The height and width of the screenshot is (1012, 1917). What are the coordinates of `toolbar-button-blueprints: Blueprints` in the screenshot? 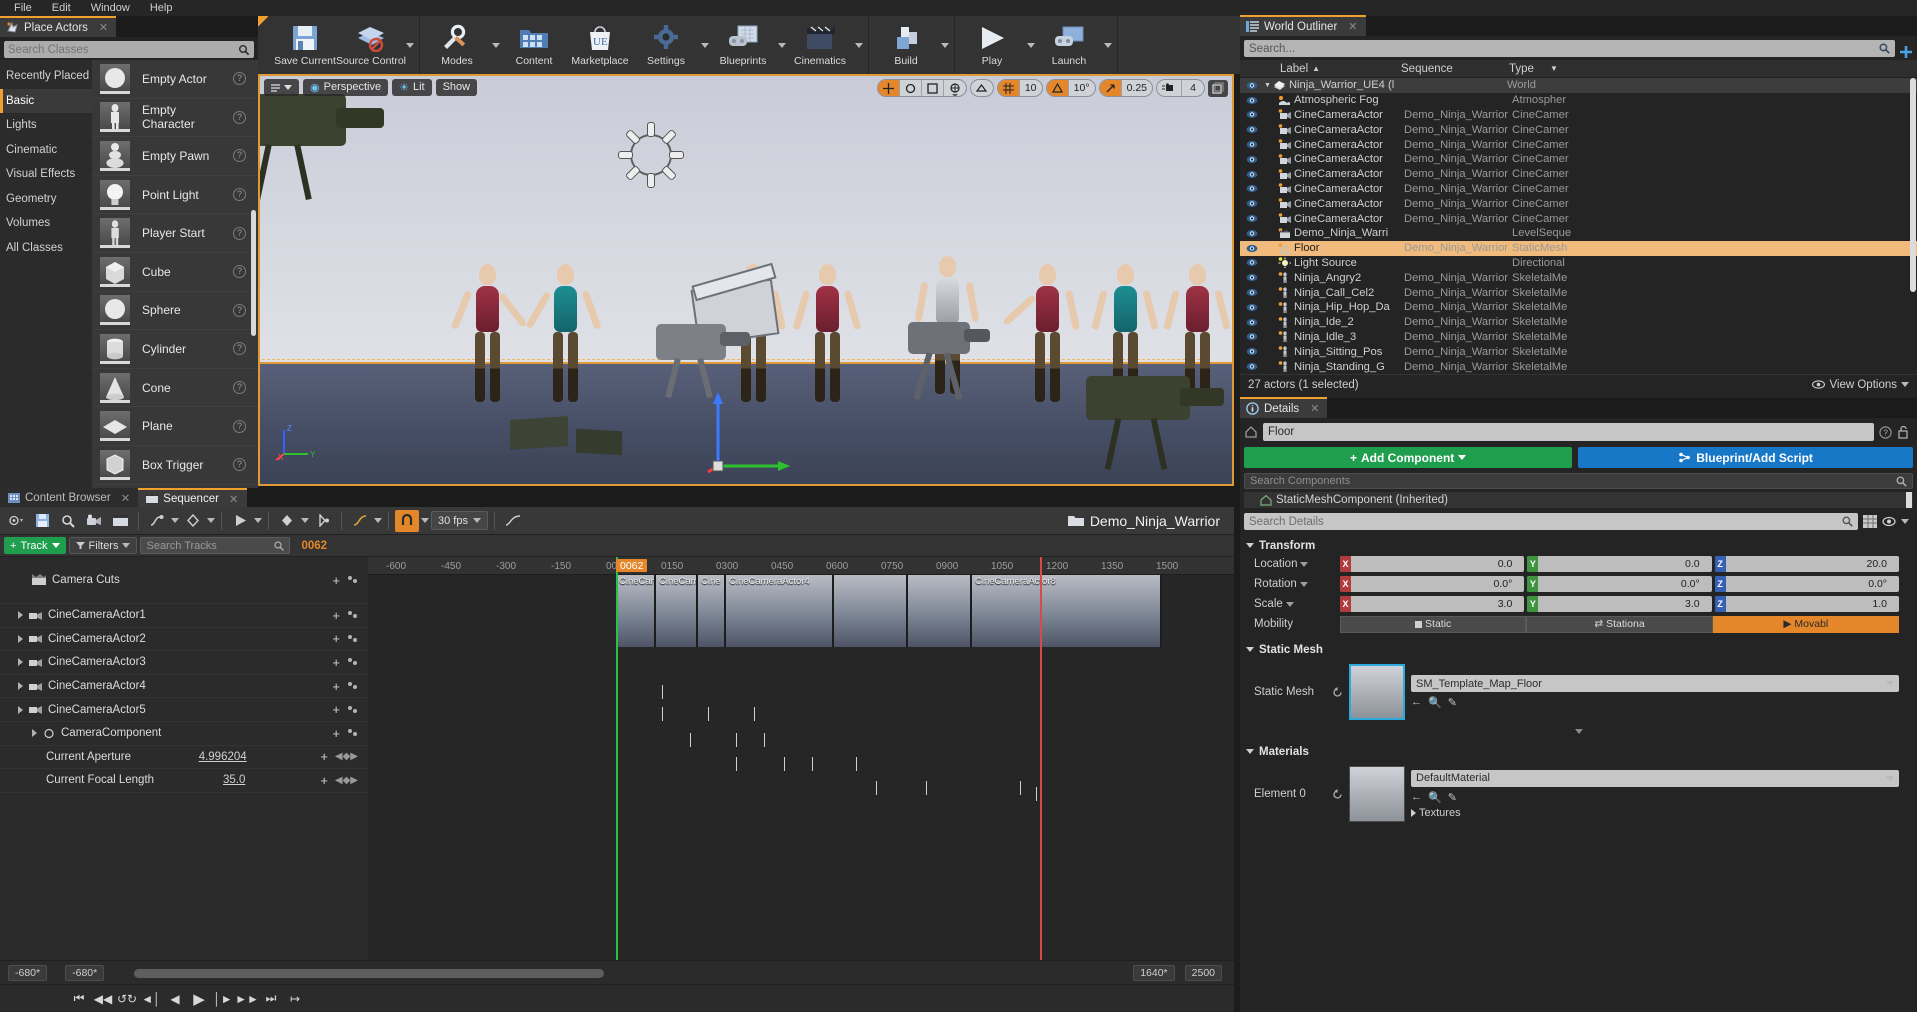 It's located at (743, 45).